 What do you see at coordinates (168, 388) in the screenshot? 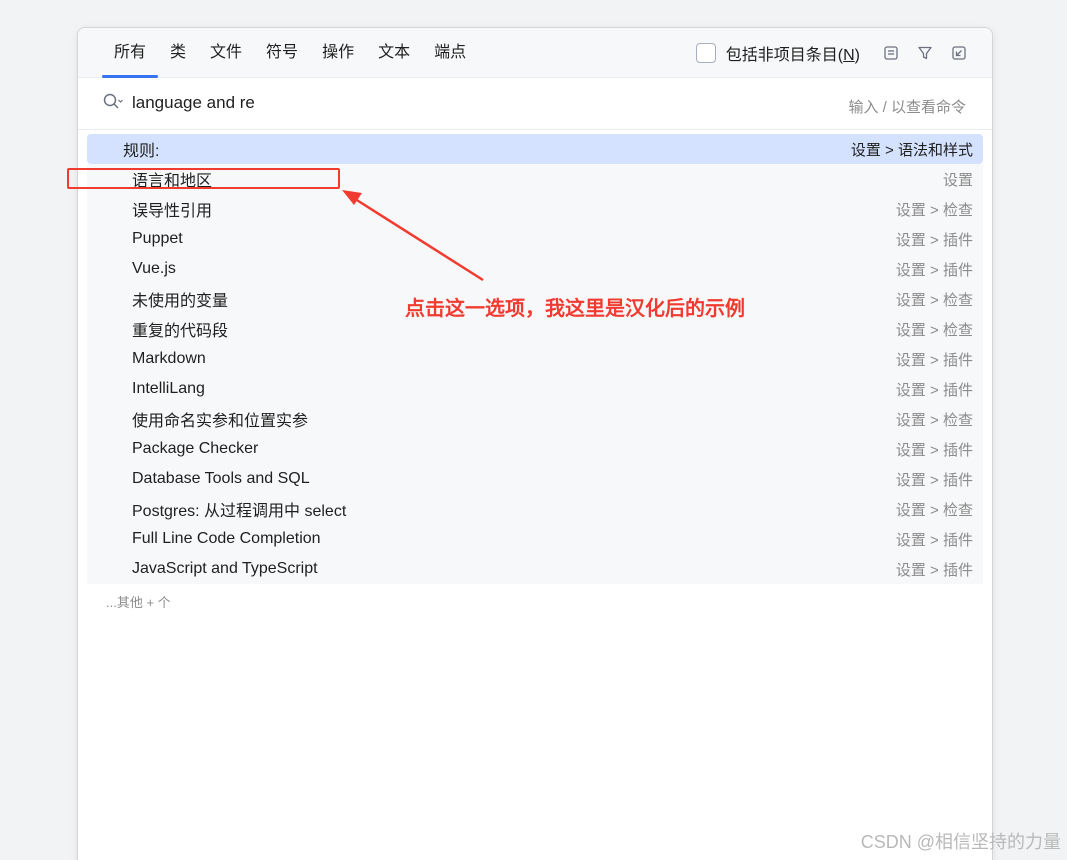
I see `result-name: IntelliLang` at bounding box center [168, 388].